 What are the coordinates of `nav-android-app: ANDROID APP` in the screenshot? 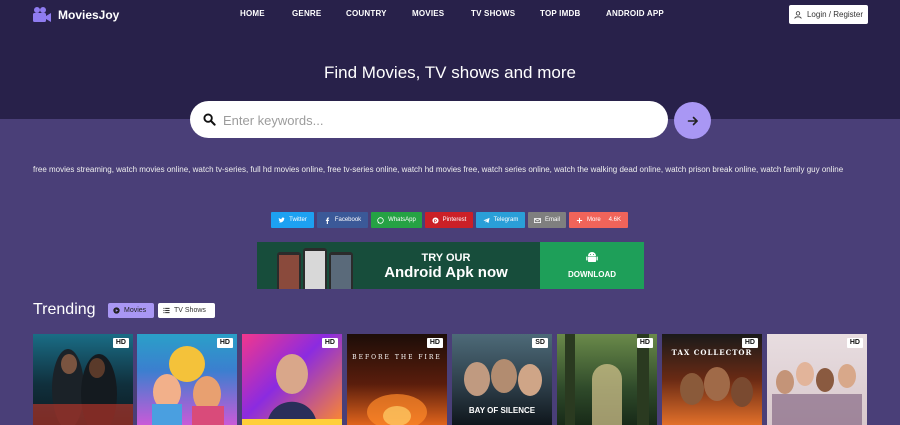 It's located at (635, 13).